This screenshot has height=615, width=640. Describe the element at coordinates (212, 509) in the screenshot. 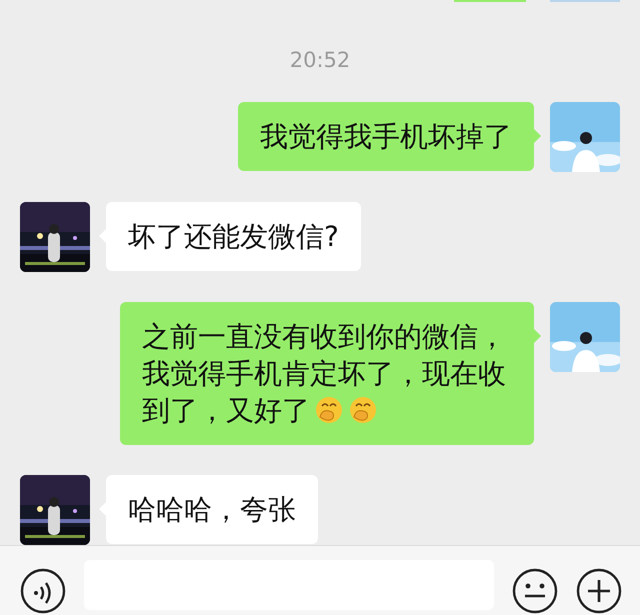

I see `message-text: 哈哈哈，夸张` at that location.